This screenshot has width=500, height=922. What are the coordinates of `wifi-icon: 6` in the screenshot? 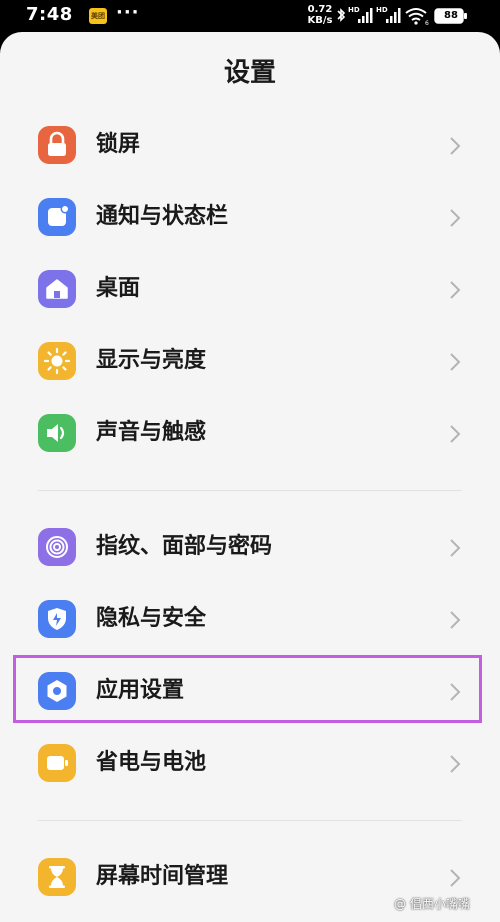 It's located at (417, 17).